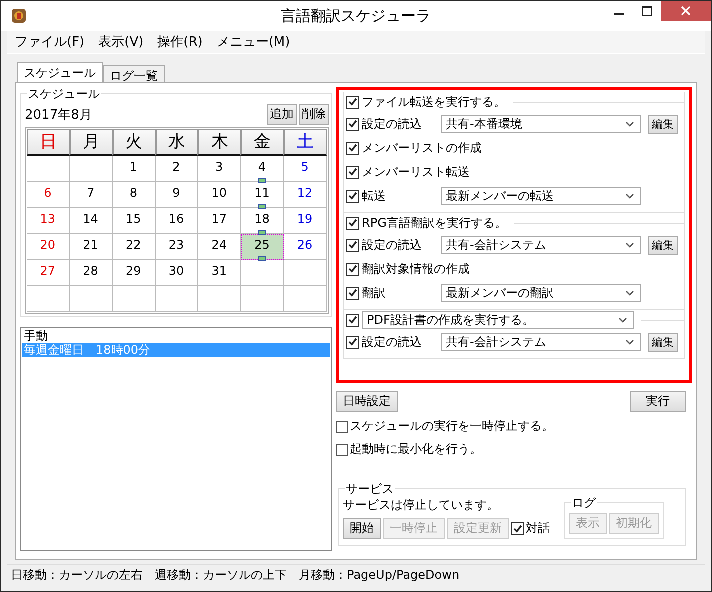  I want to click on day-cell: 25, so click(262, 247).